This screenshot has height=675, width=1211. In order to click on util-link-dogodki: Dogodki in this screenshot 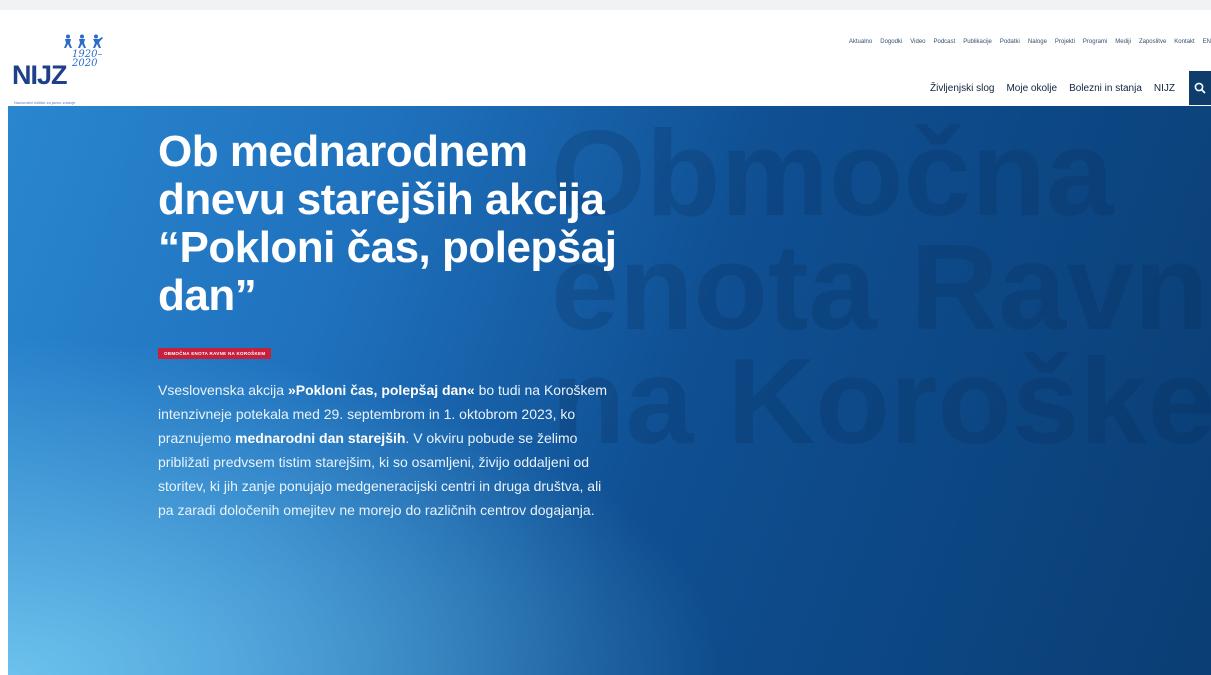, I will do `click(891, 46)`.